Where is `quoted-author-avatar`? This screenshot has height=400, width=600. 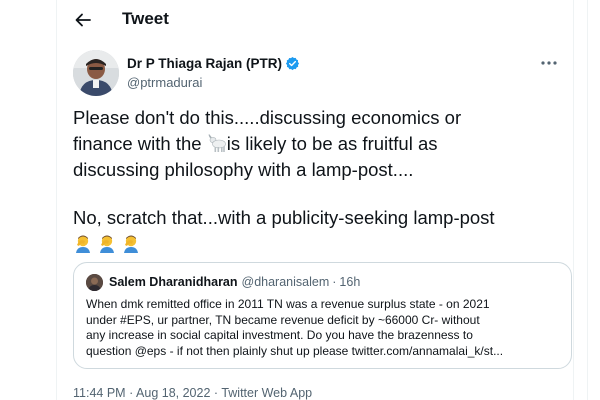 quoted-author-avatar is located at coordinates (94, 282).